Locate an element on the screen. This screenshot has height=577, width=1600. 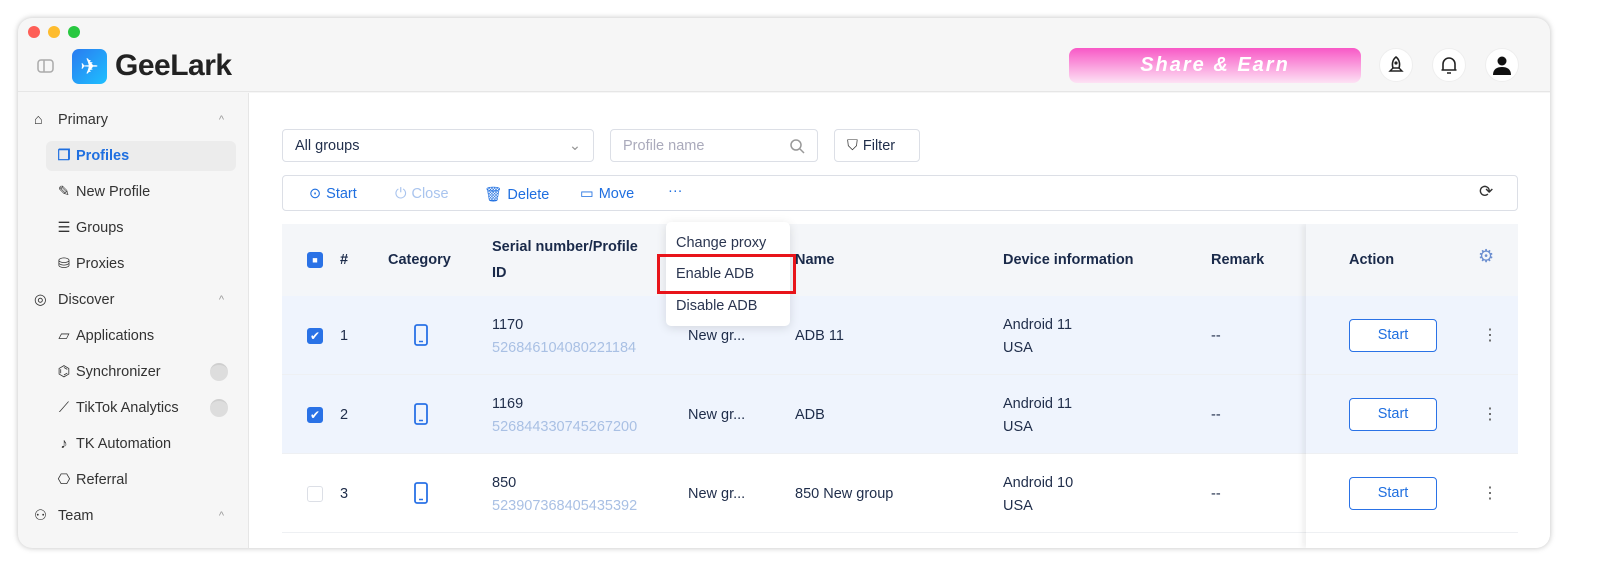
sidebar-item-new-profile: ✎ New Profile is located at coordinates (141, 192).